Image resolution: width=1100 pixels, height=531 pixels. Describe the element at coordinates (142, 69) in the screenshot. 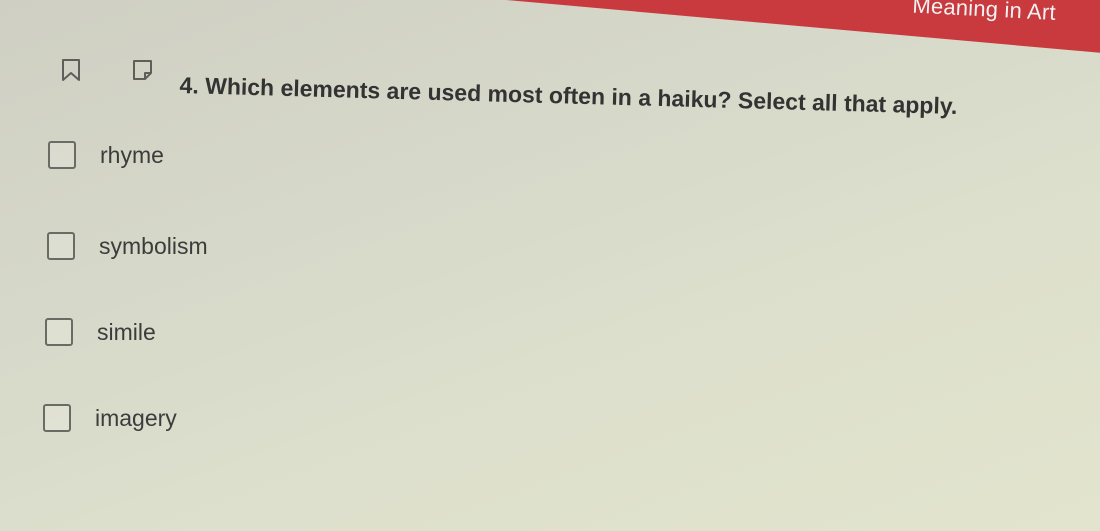

I see `note-icon` at that location.